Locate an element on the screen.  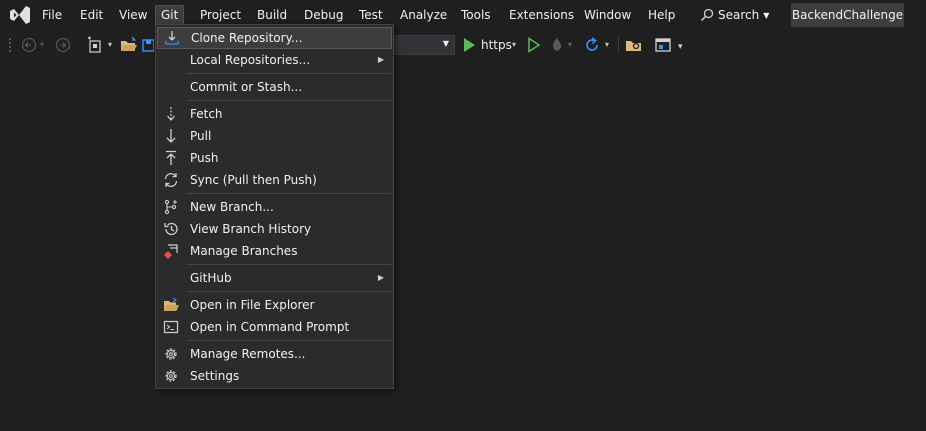
push-icon is located at coordinates (171, 157).